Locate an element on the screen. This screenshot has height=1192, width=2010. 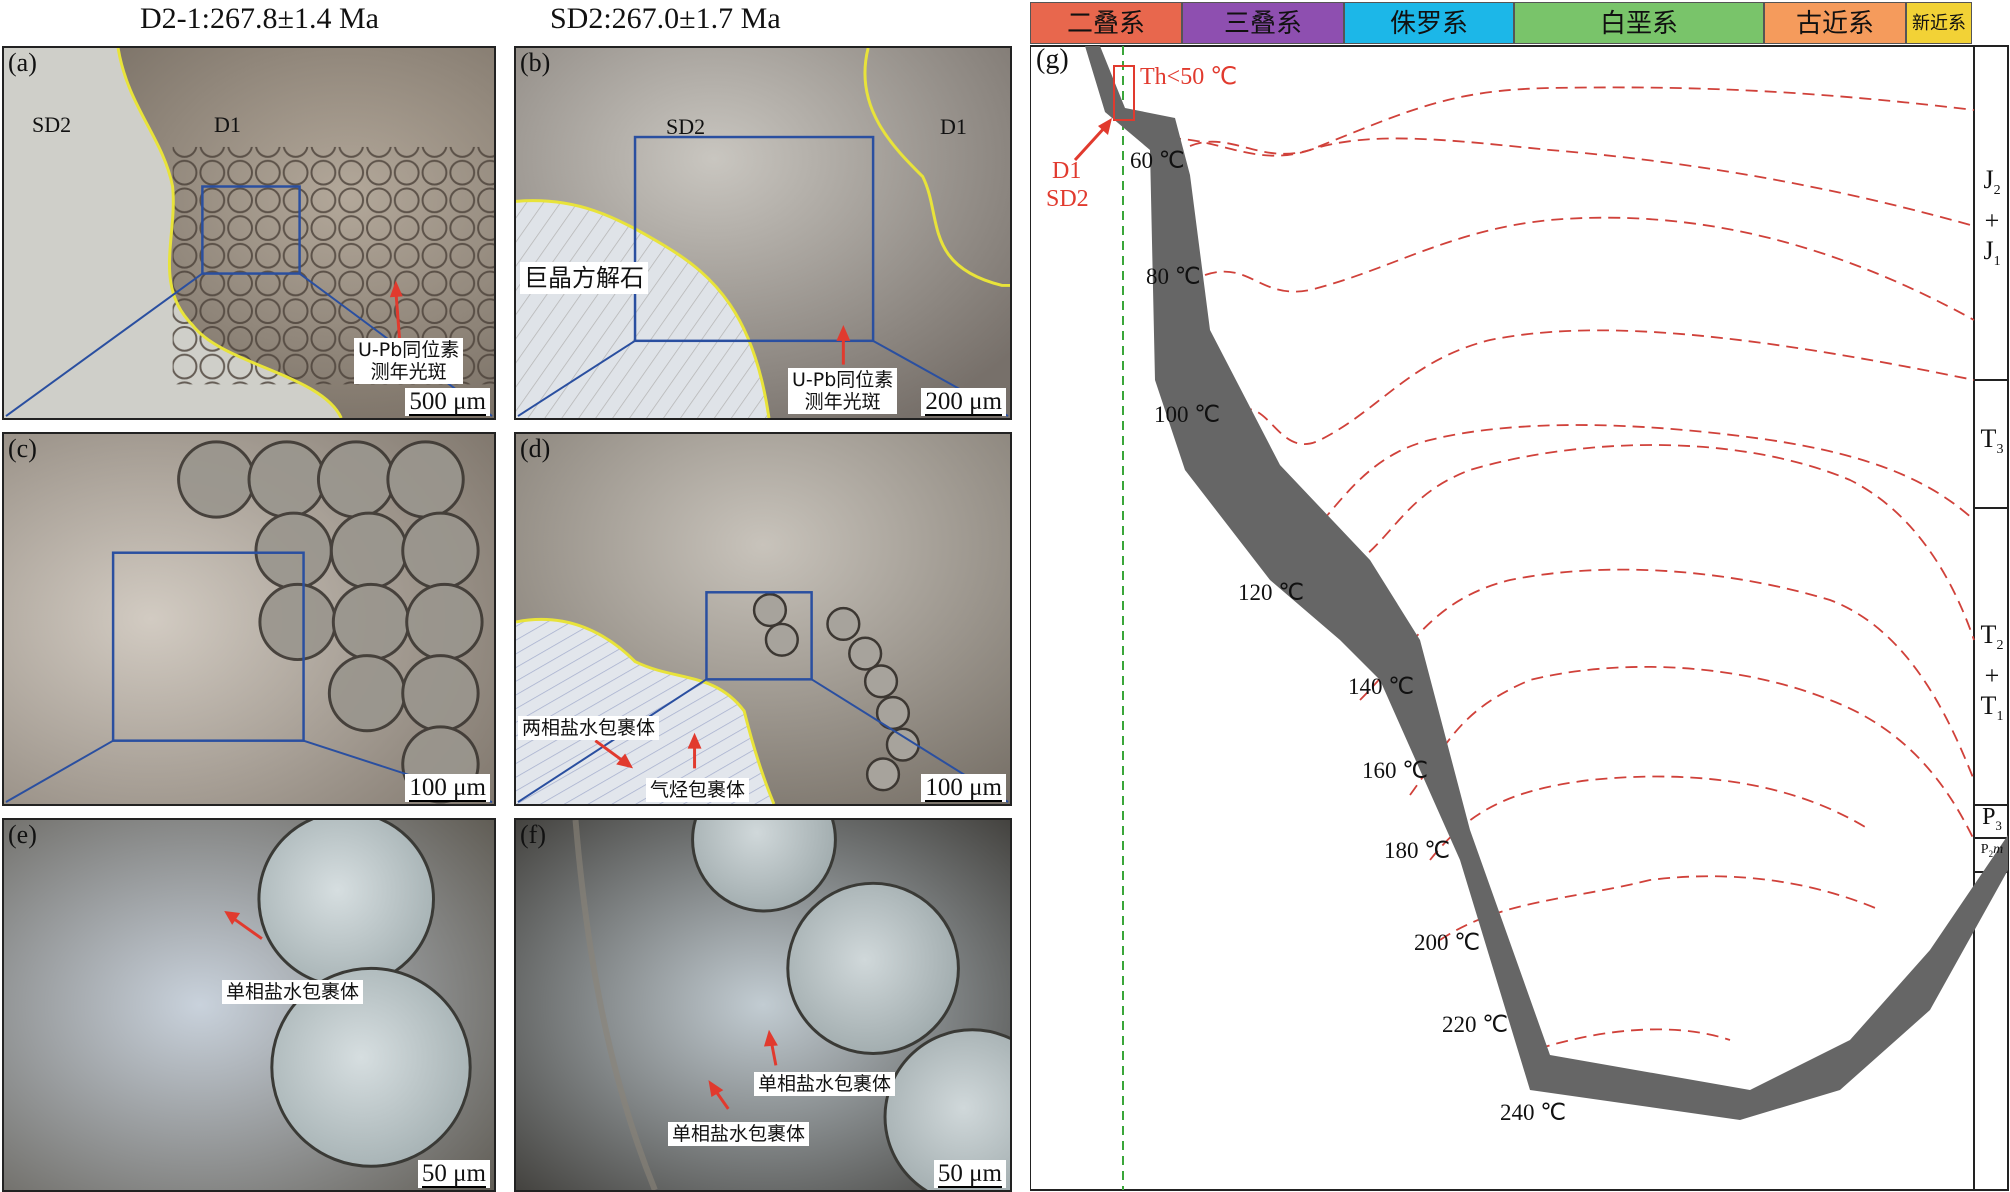
isotherm-label-180: 180 ℃ is located at coordinates (1417, 850).